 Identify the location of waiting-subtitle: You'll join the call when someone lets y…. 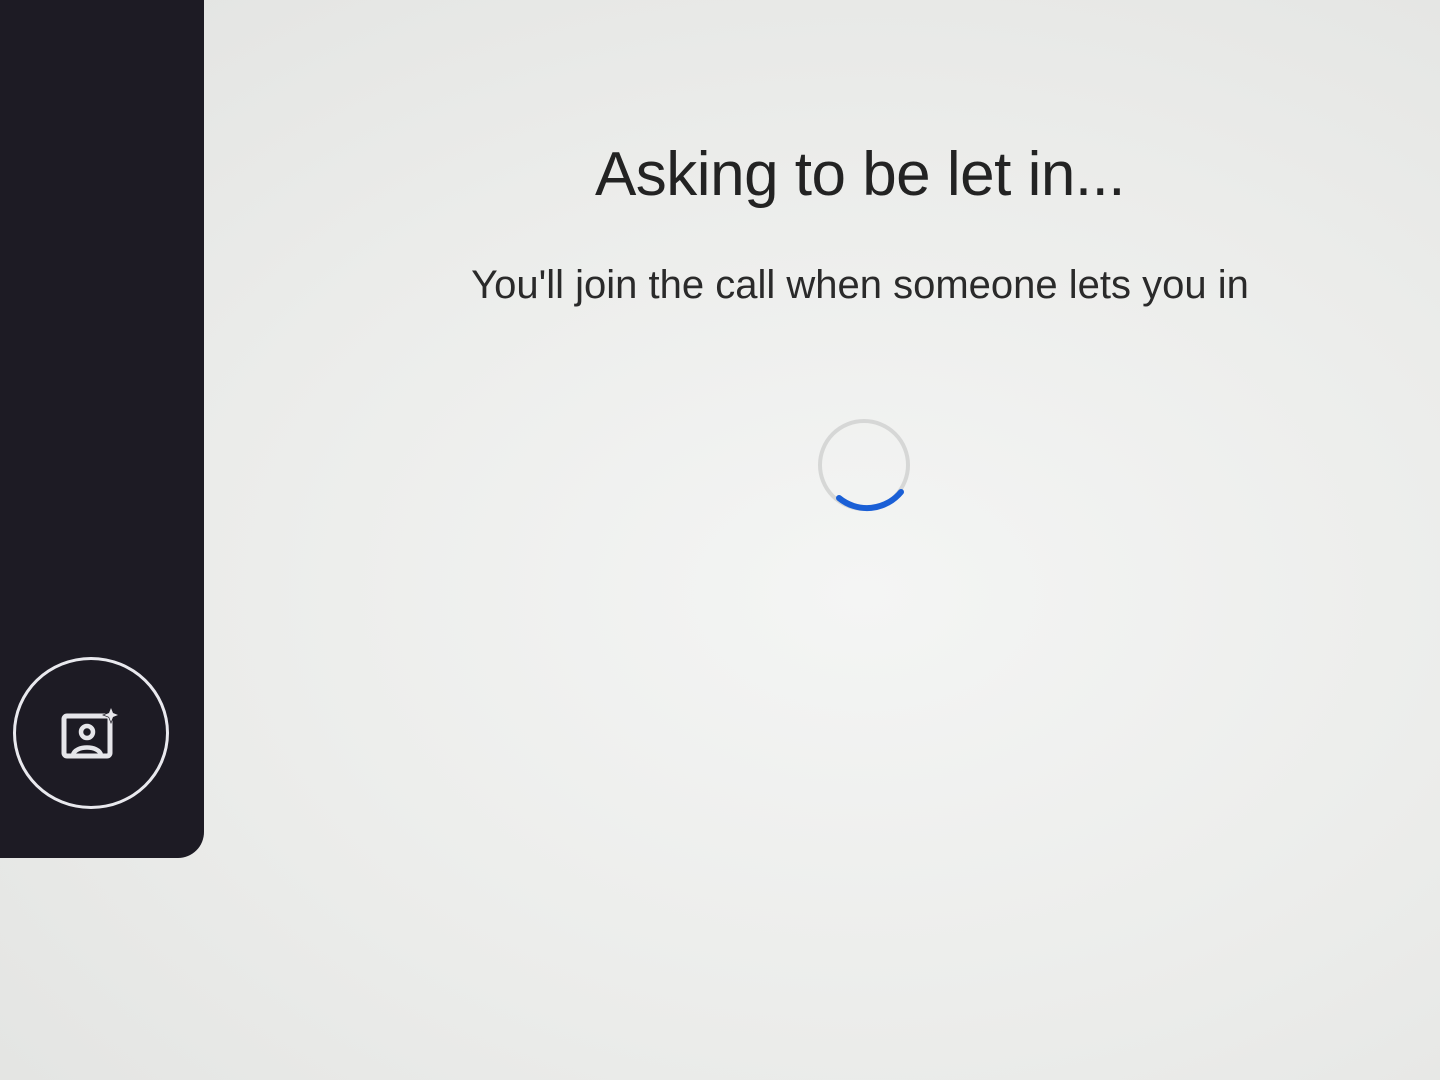
(860, 285).